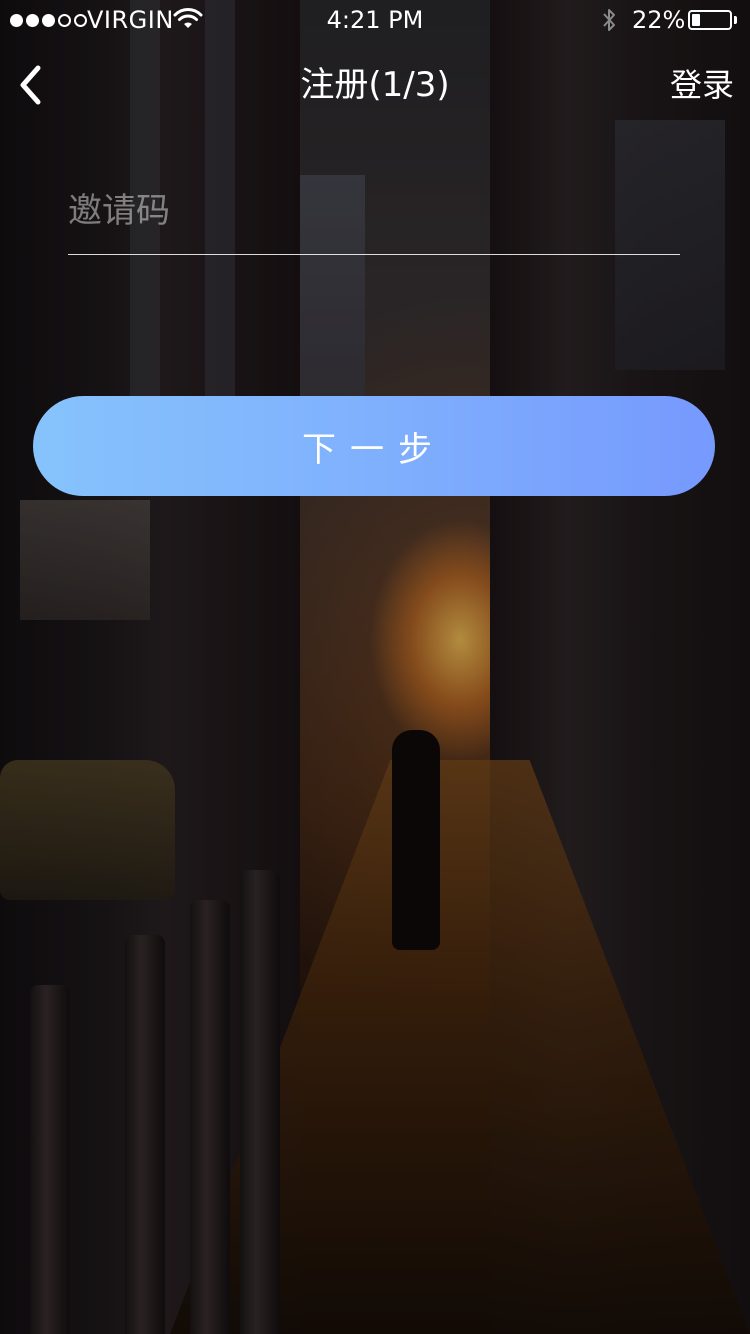 Image resolution: width=750 pixels, height=1334 pixels. Describe the element at coordinates (609, 20) in the screenshot. I see `bluetooth-icon` at that location.